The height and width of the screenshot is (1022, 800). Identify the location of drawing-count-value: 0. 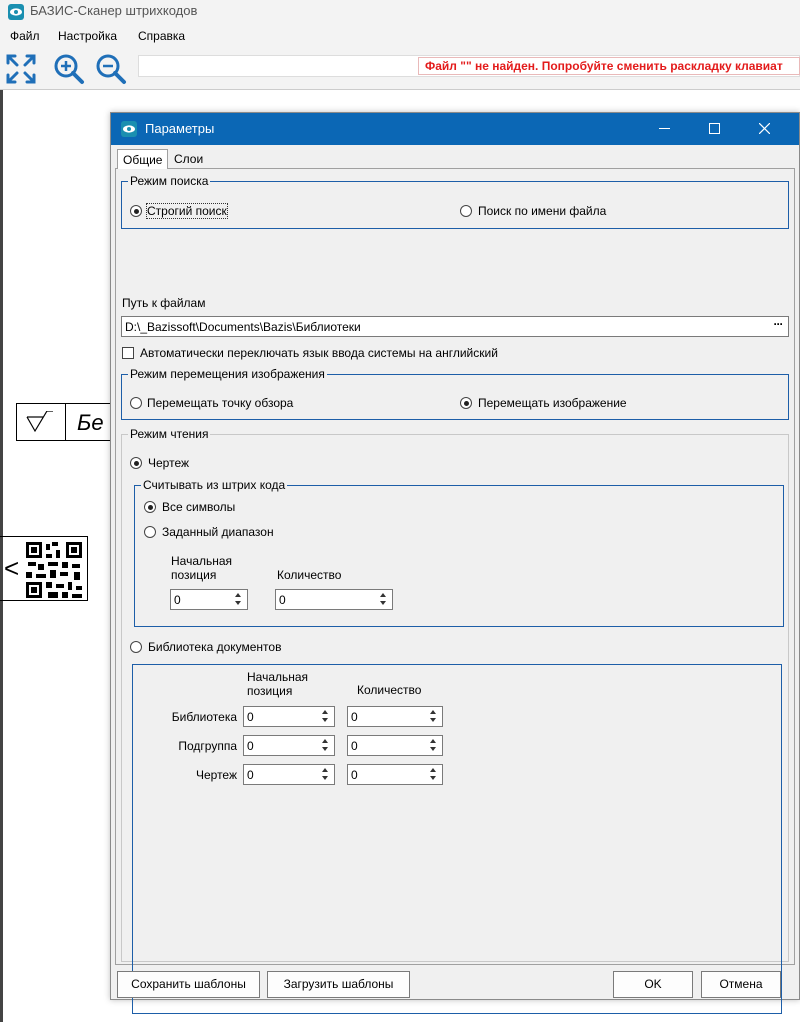
(354, 775).